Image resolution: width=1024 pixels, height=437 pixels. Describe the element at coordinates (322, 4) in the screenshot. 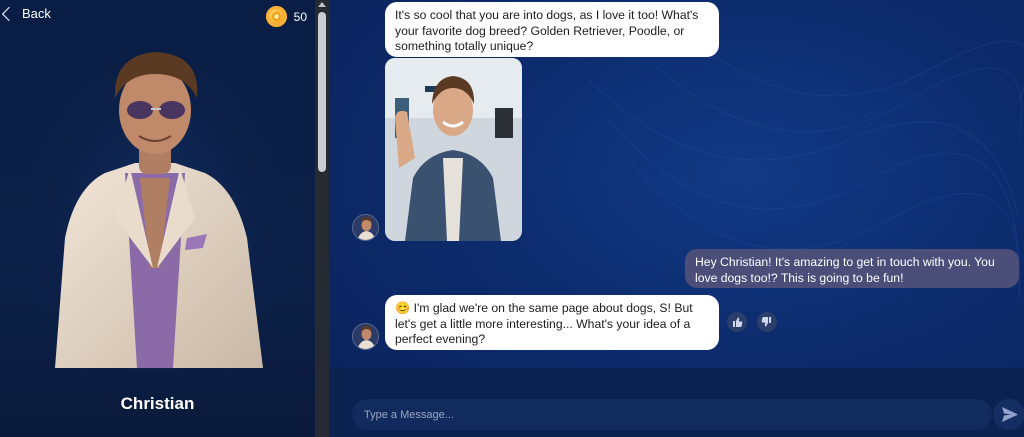

I see `scroll-up-arrow` at that location.